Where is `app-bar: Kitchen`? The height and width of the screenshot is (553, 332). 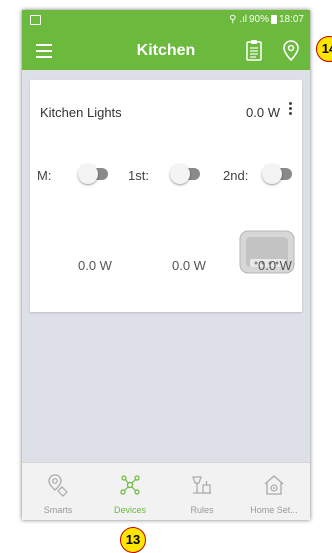 app-bar: Kitchen is located at coordinates (166, 51).